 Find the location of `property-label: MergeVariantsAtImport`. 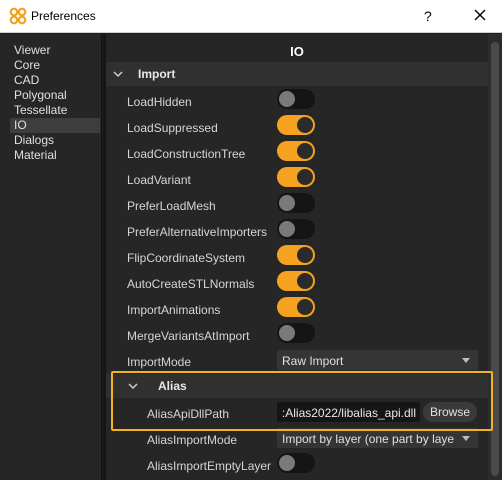

property-label: MergeVariantsAtImport is located at coordinates (188, 336).